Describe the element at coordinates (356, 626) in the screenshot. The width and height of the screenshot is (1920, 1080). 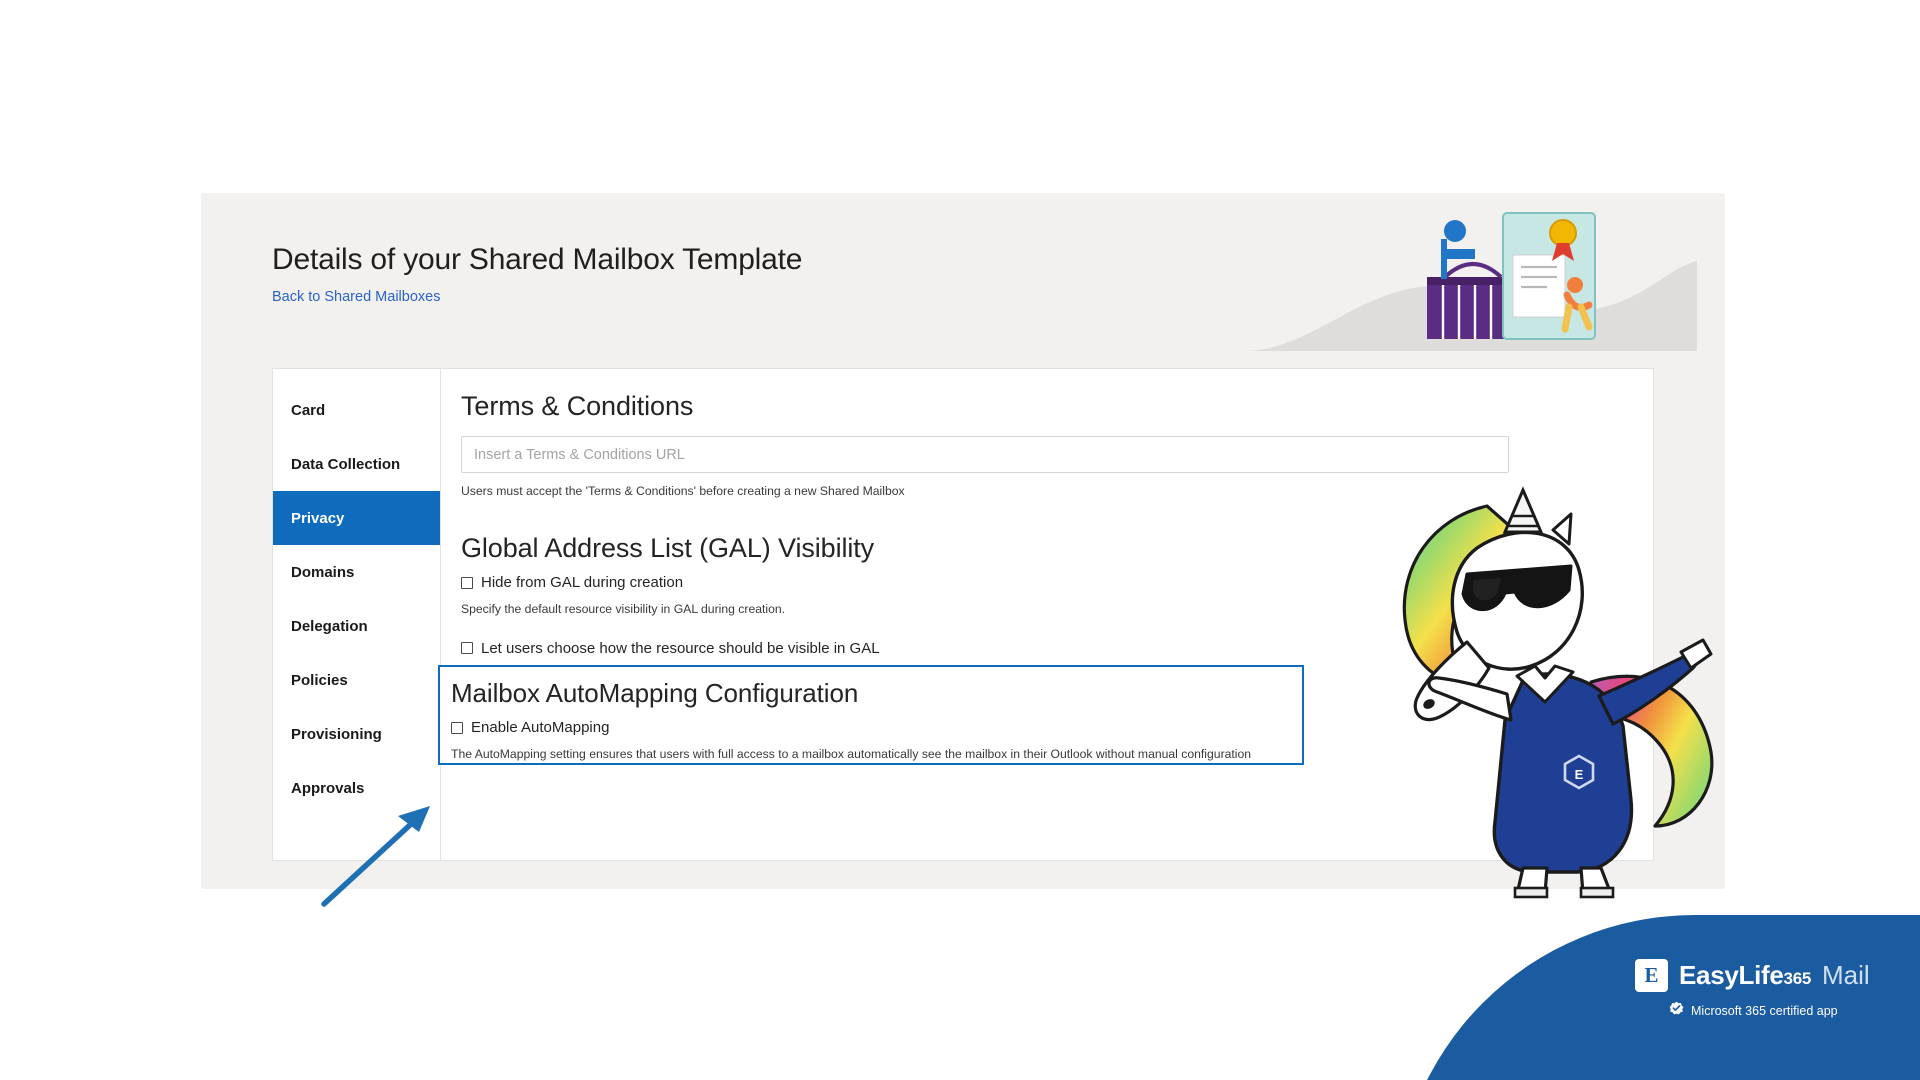
I see `sidebar-item-delegation: Delegation` at that location.